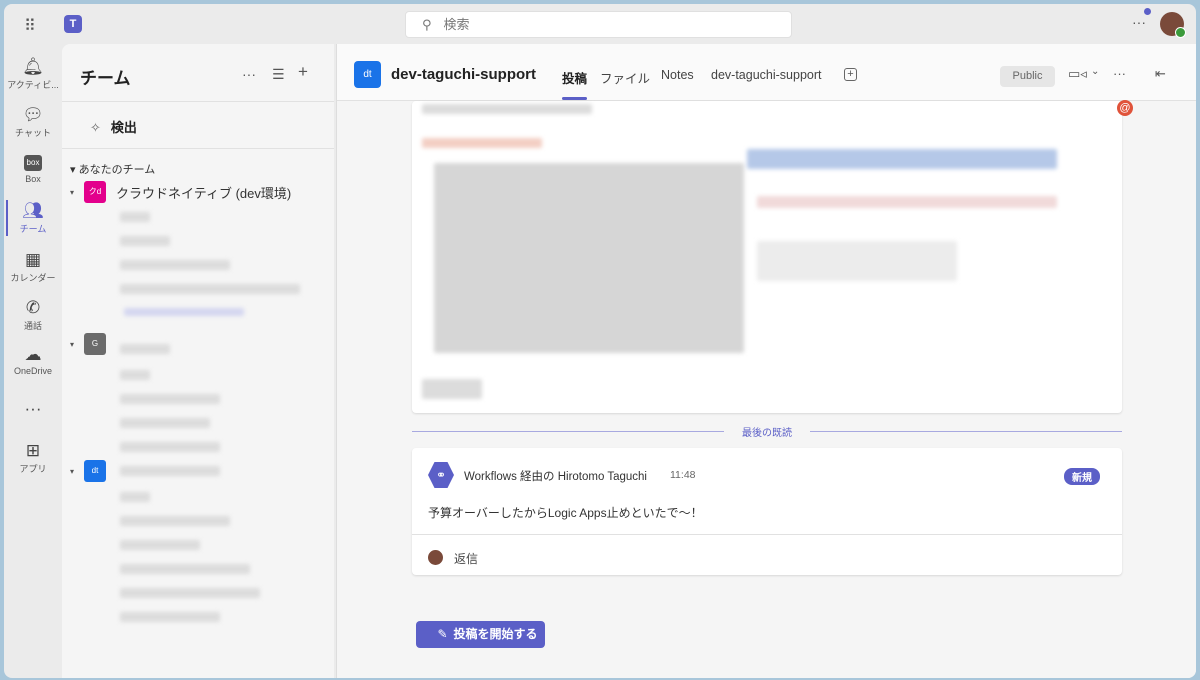  I want to click on video-call-icon: ▭◃, so click(1077, 74).